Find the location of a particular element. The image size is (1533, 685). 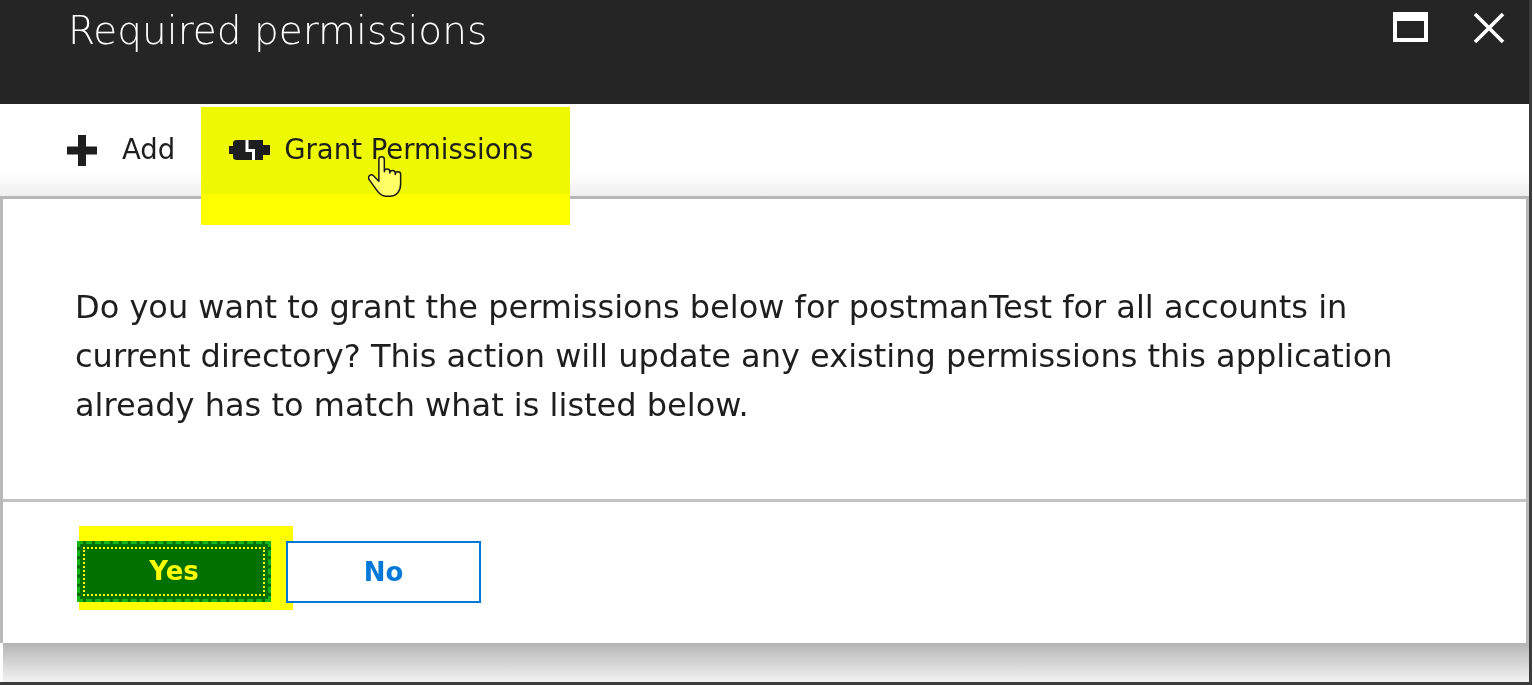

add-button: Add is located at coordinates (121, 150).